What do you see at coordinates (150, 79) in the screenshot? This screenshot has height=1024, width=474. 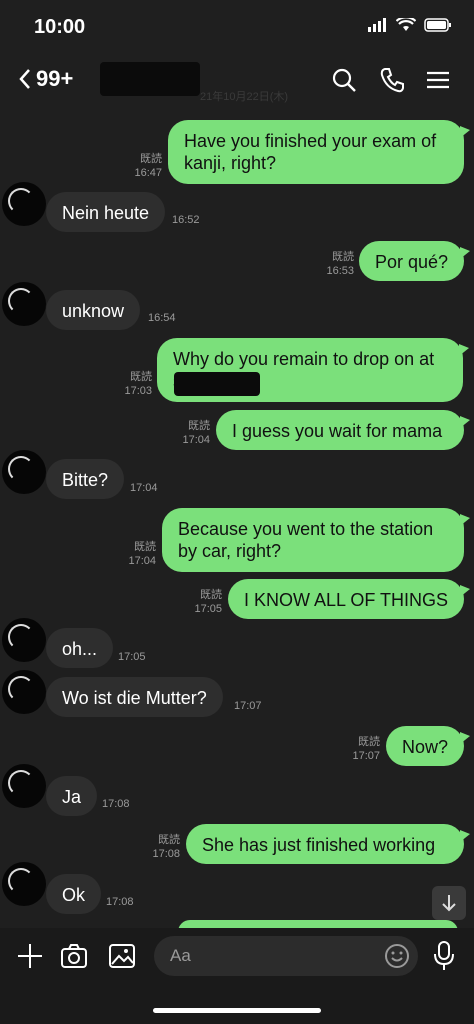 I see `chat-title-redacted` at bounding box center [150, 79].